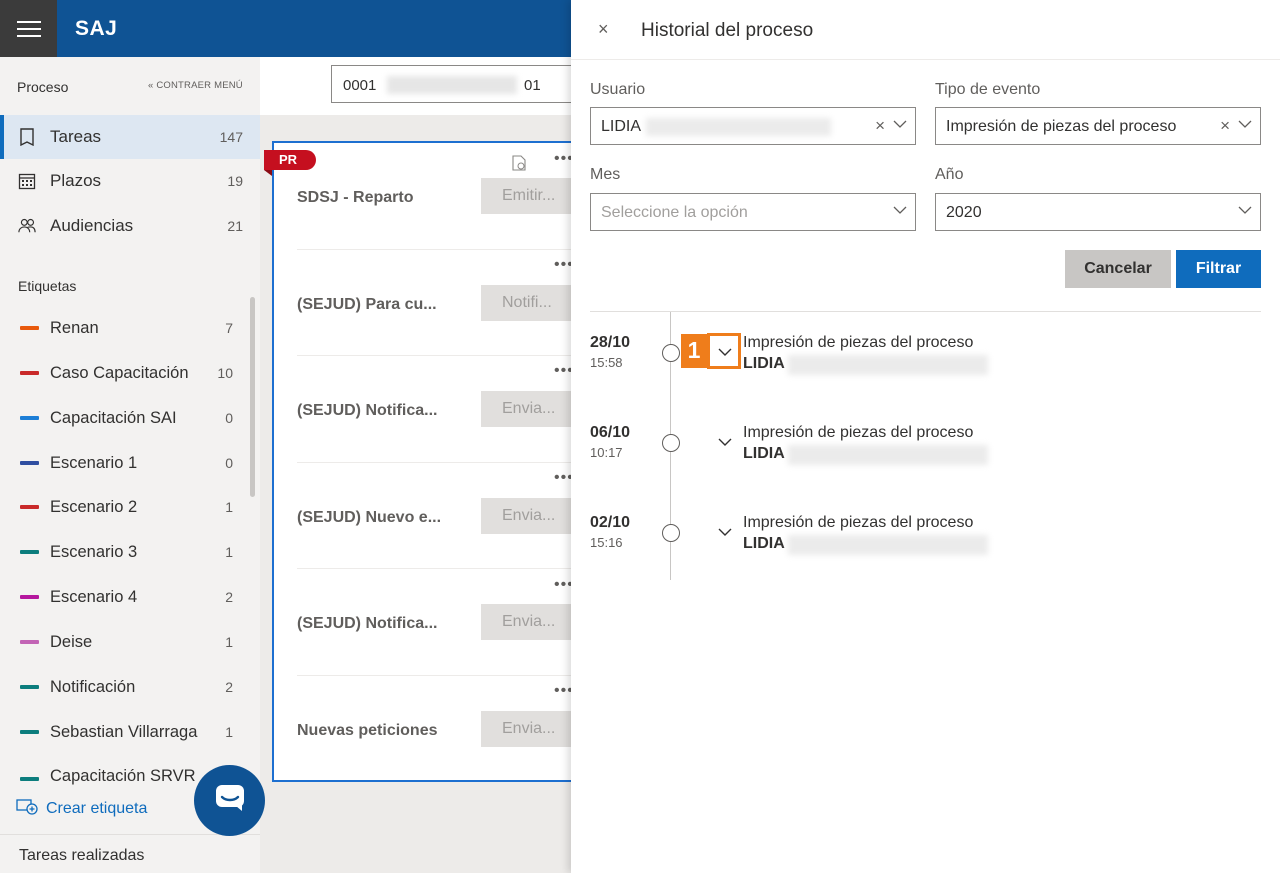 This screenshot has width=1280, height=873. I want to click on sidebar-item-label: Plazos, so click(76, 180).